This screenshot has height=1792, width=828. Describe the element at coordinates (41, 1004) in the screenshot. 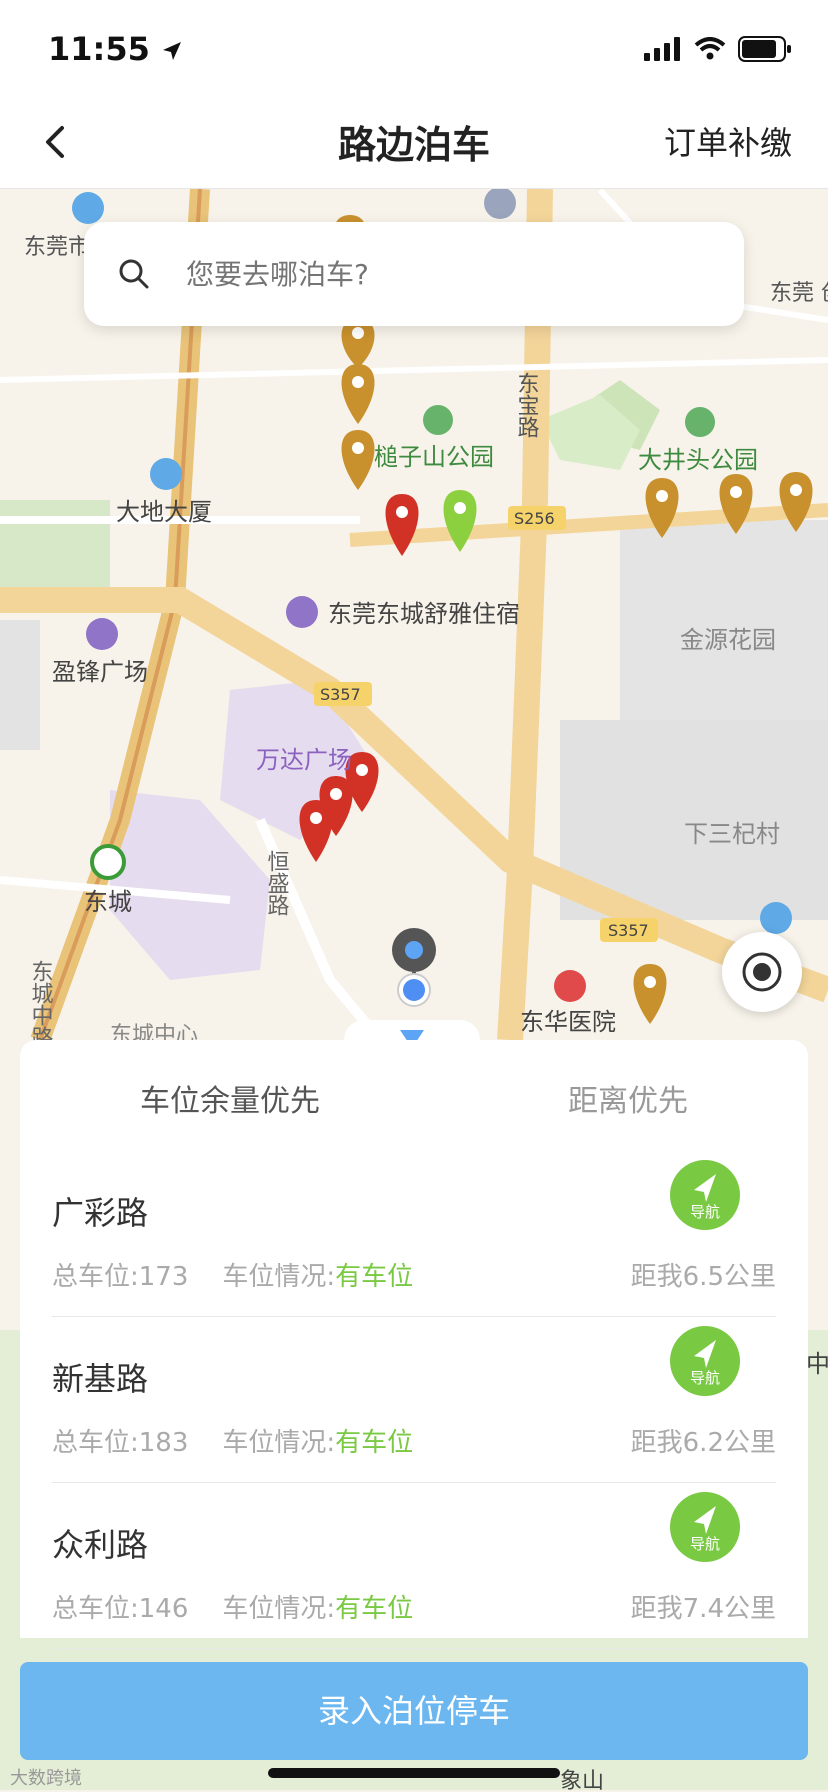

I see `map-label: 东城中路` at that location.